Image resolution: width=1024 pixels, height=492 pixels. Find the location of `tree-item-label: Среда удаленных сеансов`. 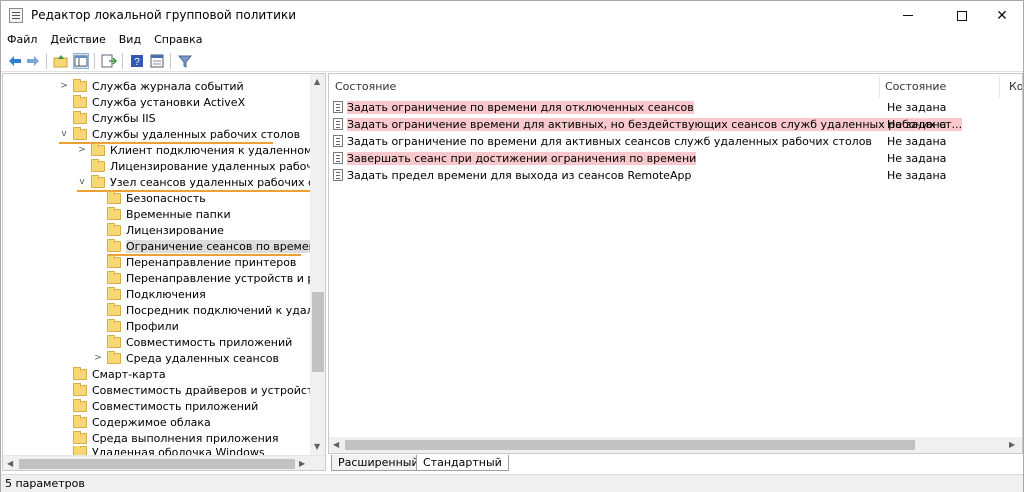

tree-item-label: Среда удаленных сеансов is located at coordinates (203, 358).